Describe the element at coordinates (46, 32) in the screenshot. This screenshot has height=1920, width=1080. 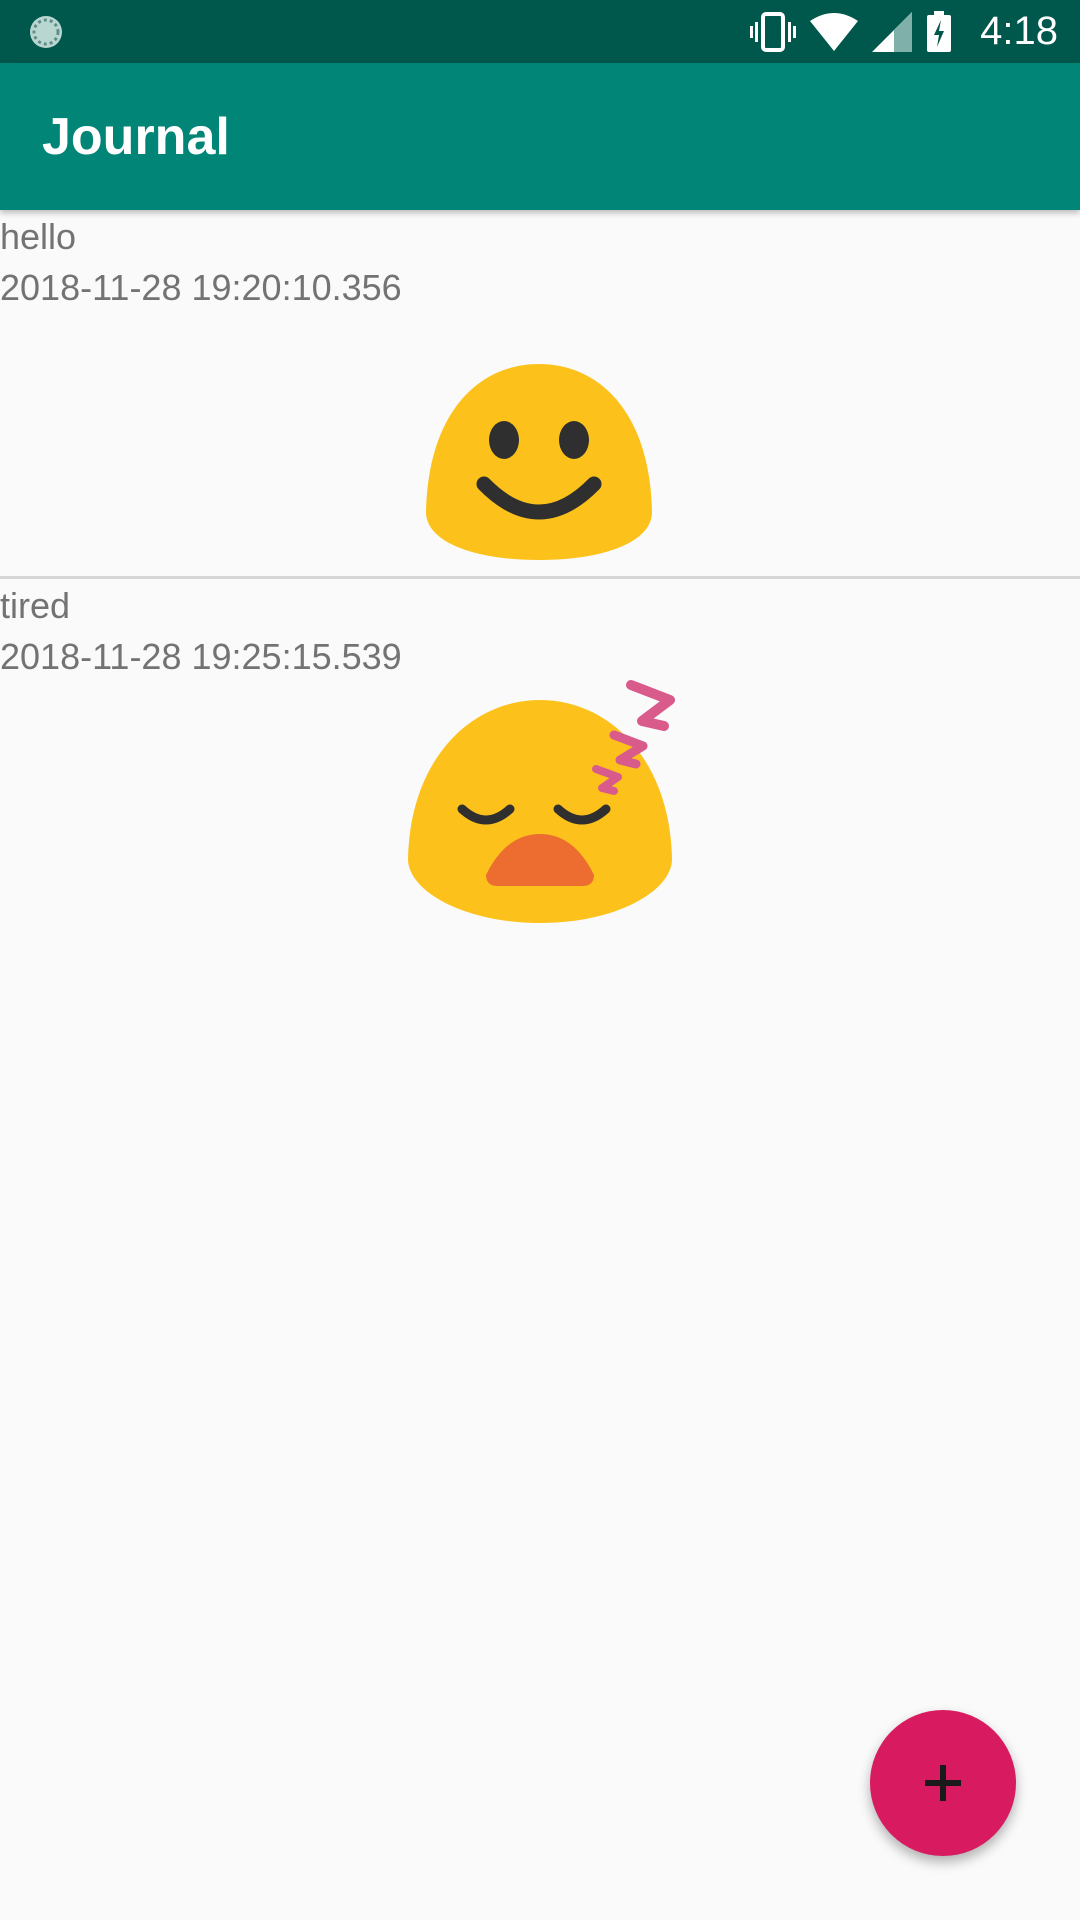
I see `sync-icon` at that location.